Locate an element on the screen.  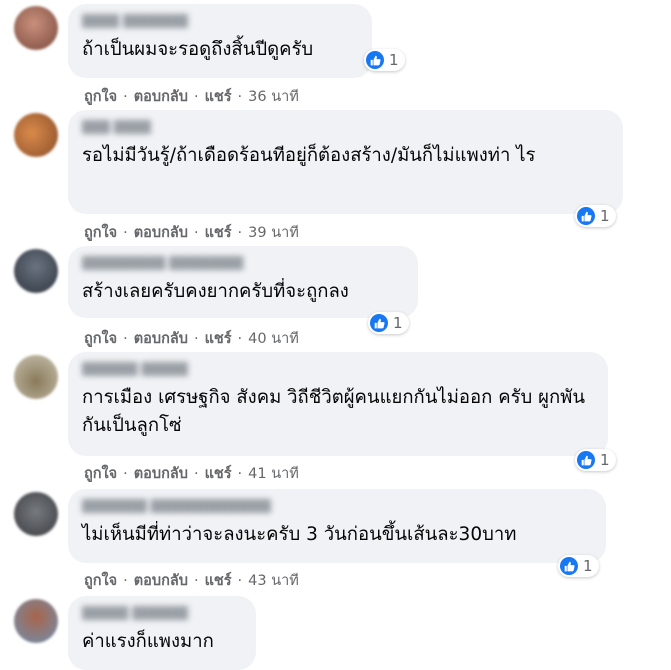
comment-actions: ถูกใจ · ตอบกลับ · แชร์ · 41 นาที is located at coordinates (191, 473).